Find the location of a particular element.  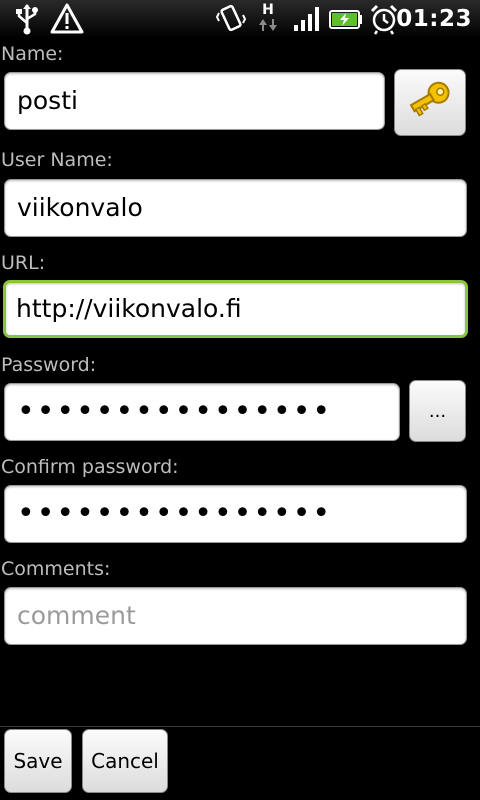

cancel-button: Cancel is located at coordinates (125, 761).